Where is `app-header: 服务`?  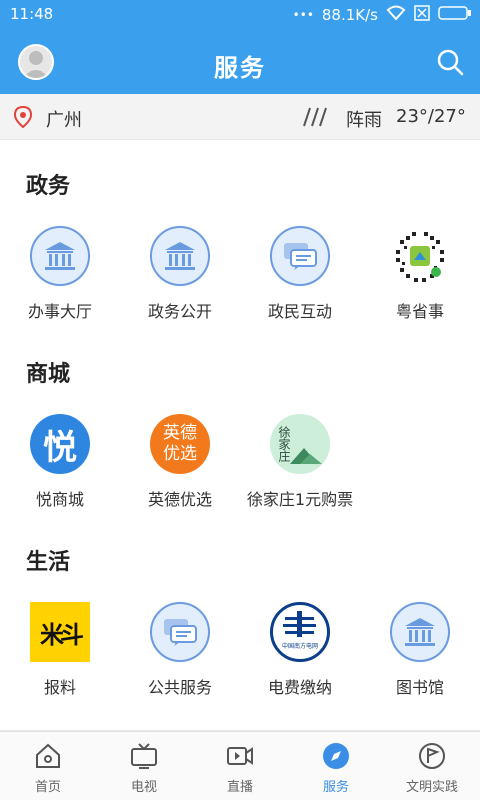 app-header: 服务 is located at coordinates (240, 61).